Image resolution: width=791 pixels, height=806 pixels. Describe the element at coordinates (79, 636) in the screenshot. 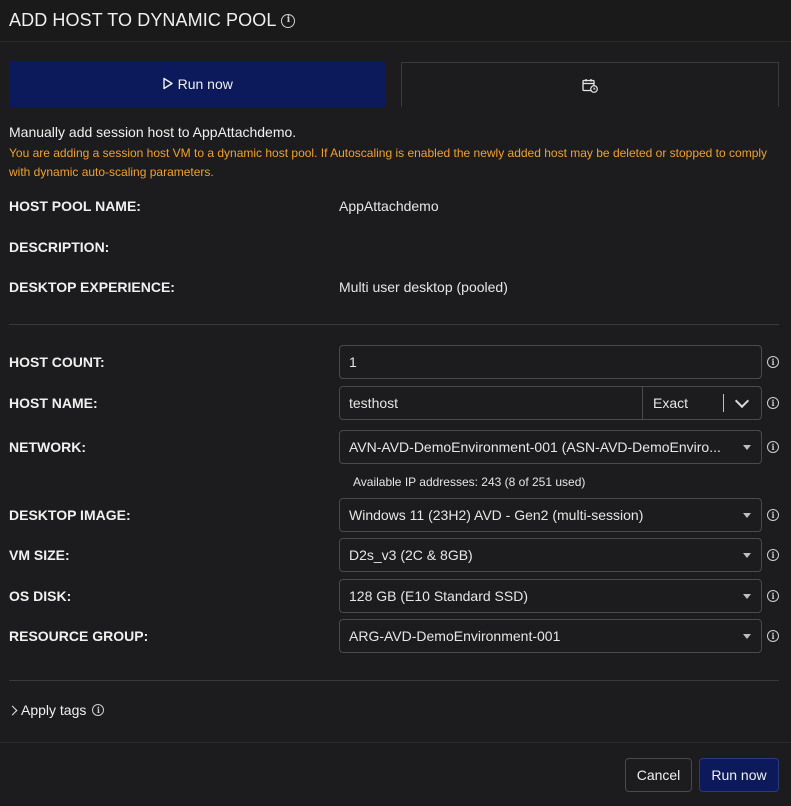

I see `resource-group-label: RESOURCE GROUP:` at that location.